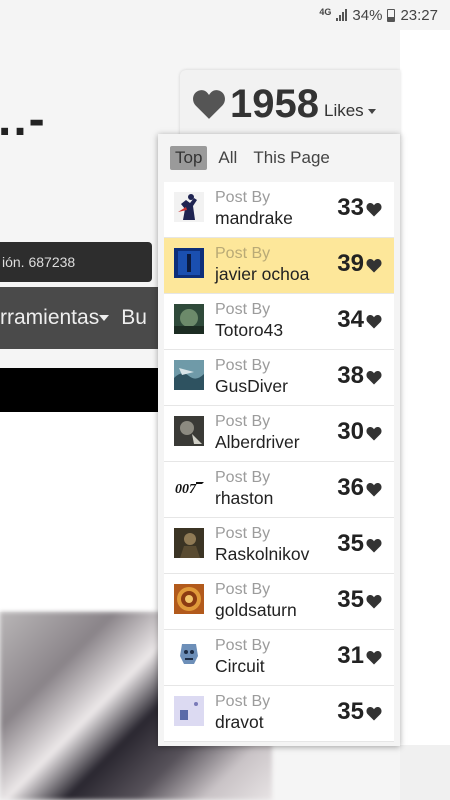 The image size is (450, 800). Describe the element at coordinates (425, 415) in the screenshot. I see `right-margin` at that location.